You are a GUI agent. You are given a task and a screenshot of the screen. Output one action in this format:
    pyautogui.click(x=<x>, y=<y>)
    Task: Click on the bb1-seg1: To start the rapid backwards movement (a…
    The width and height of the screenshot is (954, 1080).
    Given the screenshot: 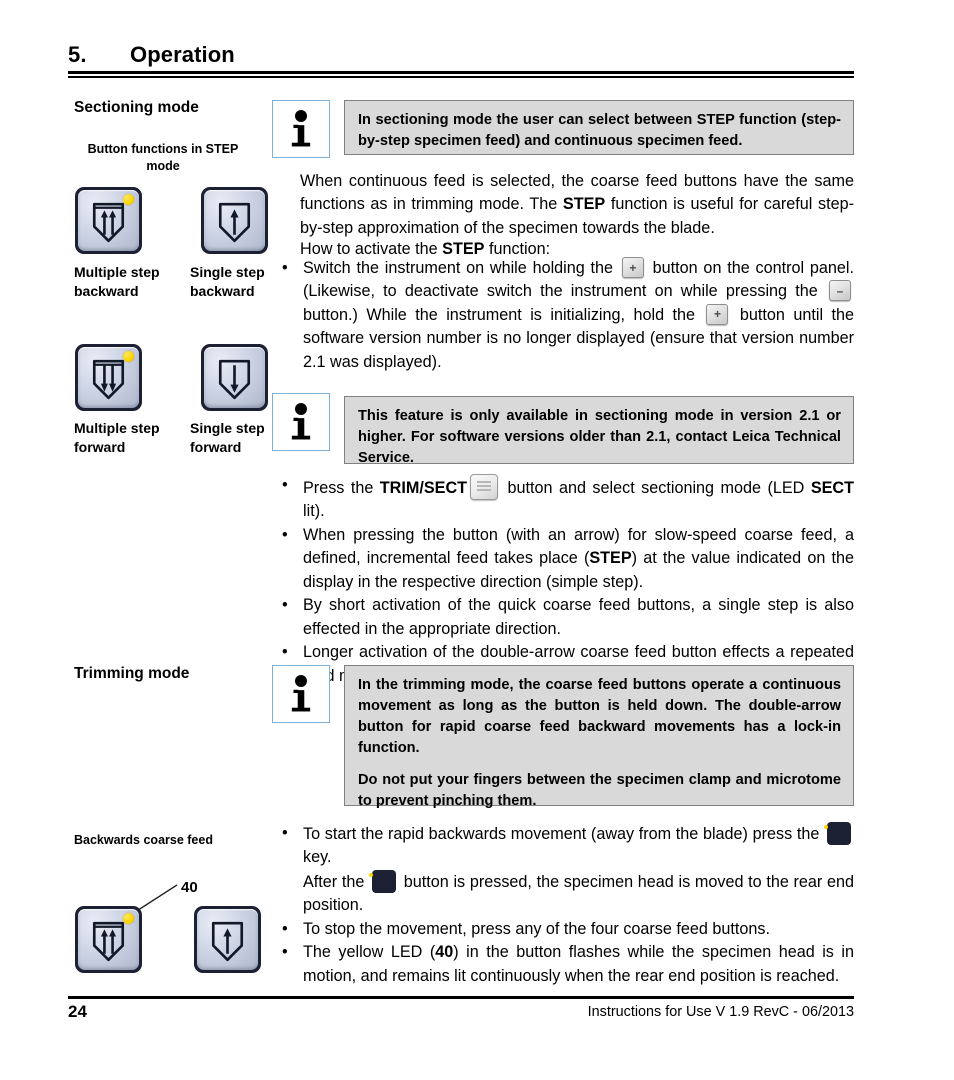 What is the action you would take?
    pyautogui.click(x=563, y=834)
    